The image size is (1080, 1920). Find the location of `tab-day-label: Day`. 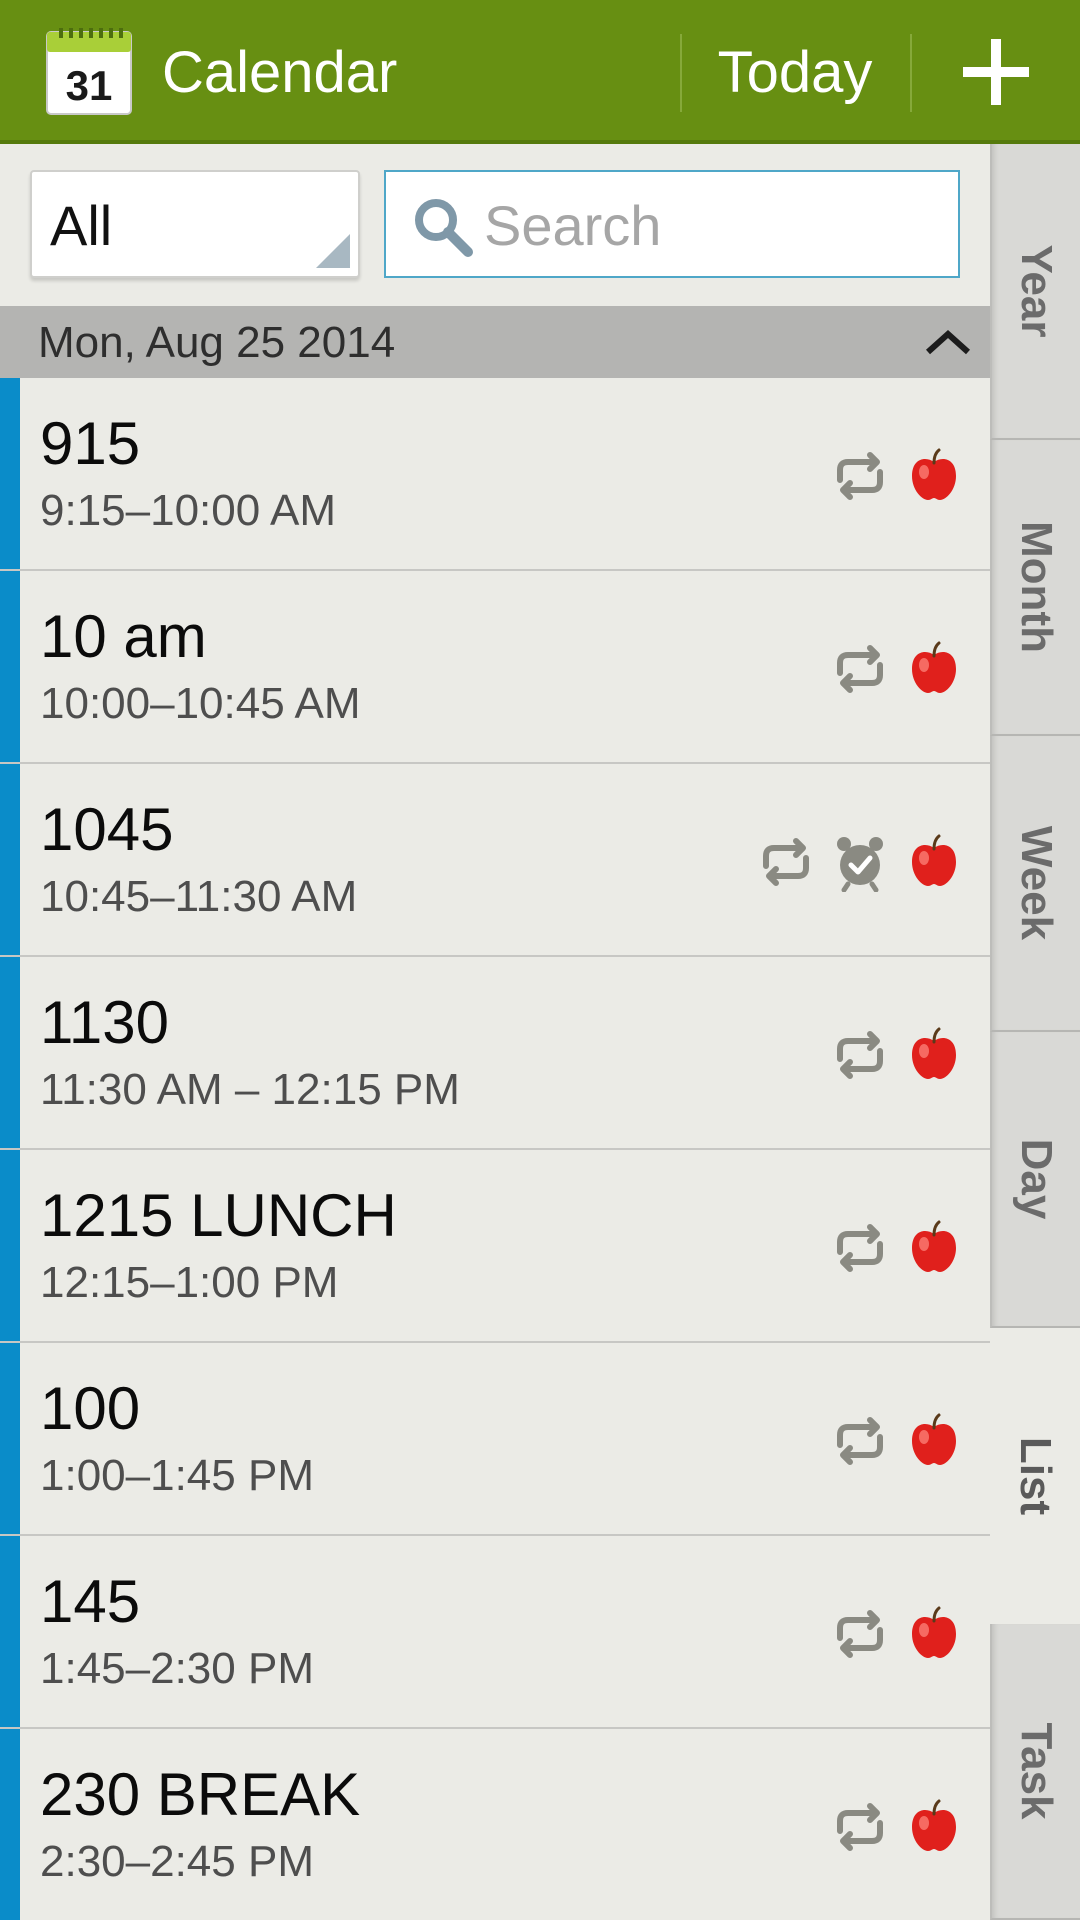

tab-day-label: Day is located at coordinates (1036, 1179).